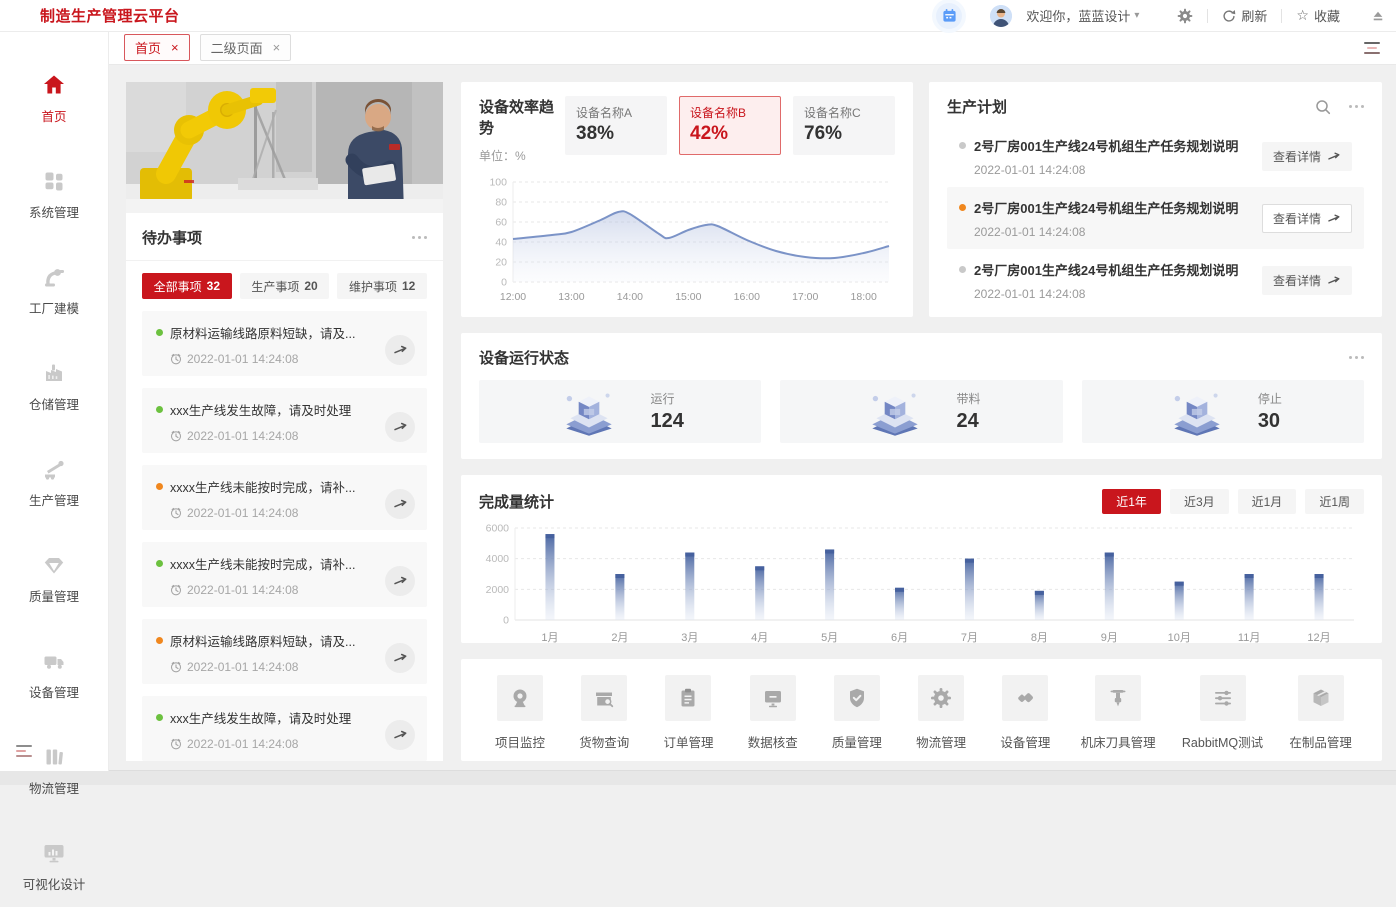 The width and height of the screenshot is (1396, 907). Describe the element at coordinates (620, 411) in the screenshot. I see `status-card: 运行 124` at that location.